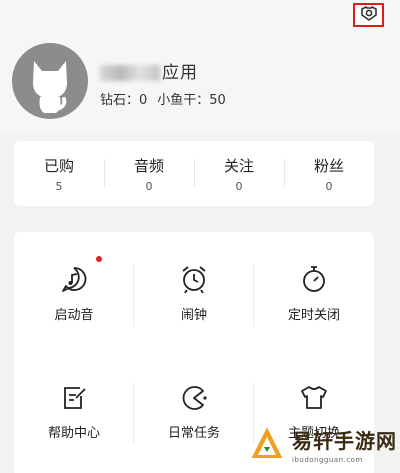  I want to click on fish-balance: 小鱼干：50, so click(191, 100).